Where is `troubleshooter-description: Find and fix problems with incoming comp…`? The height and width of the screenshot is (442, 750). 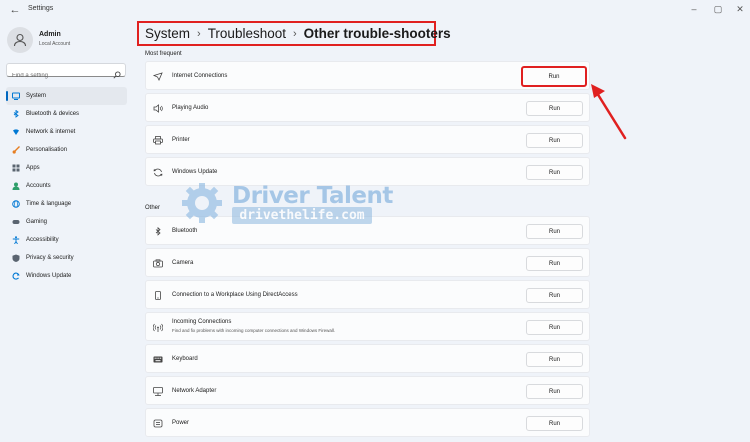 troubleshooter-description: Find and fix problems with incoming comp… is located at coordinates (254, 330).